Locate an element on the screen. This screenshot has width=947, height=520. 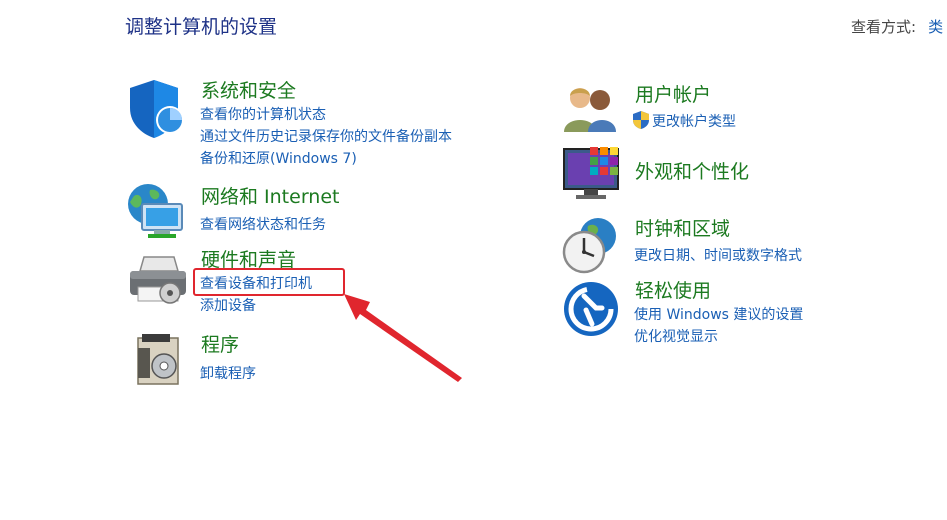
shield-icon is located at coordinates (156, 111).